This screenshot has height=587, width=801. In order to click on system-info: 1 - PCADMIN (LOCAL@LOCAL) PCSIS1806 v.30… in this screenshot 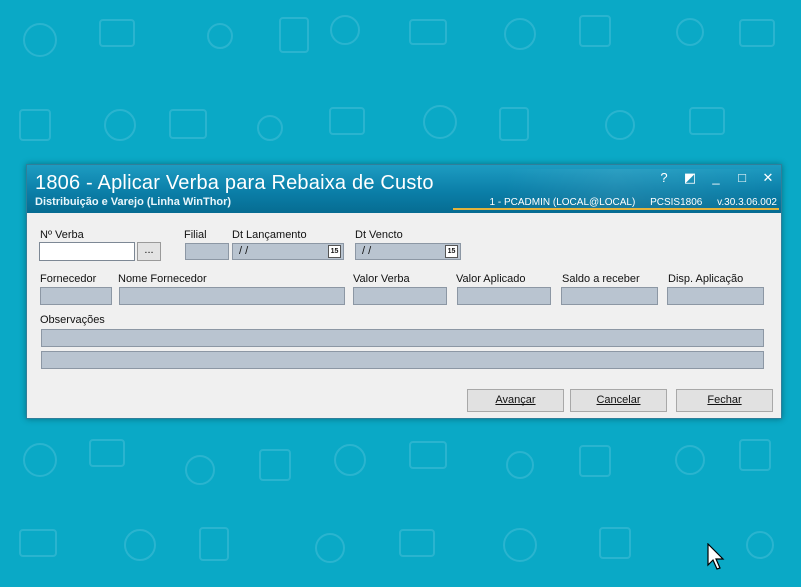, I will do `click(627, 202)`.